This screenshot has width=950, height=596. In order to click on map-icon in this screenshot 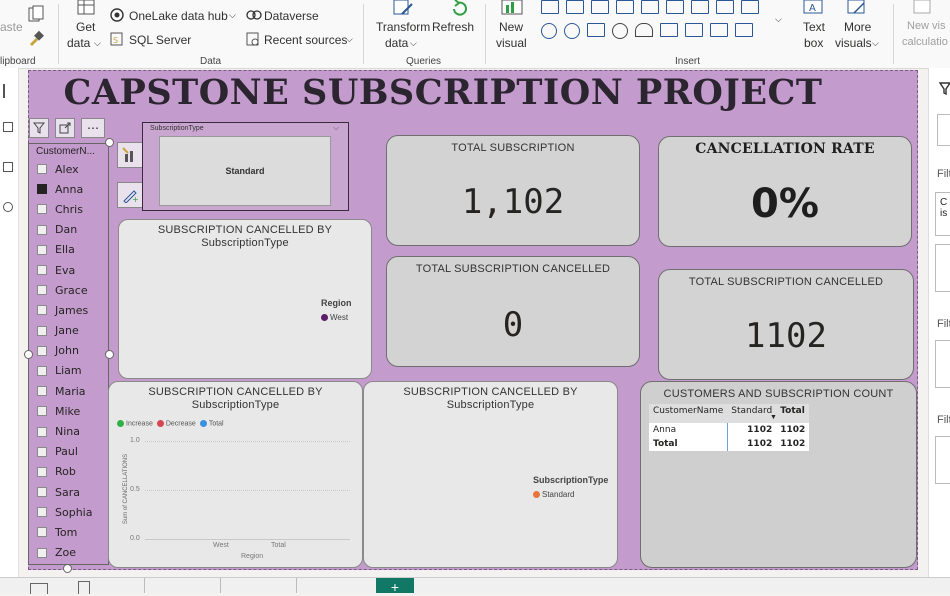, I will do `click(620, 31)`.